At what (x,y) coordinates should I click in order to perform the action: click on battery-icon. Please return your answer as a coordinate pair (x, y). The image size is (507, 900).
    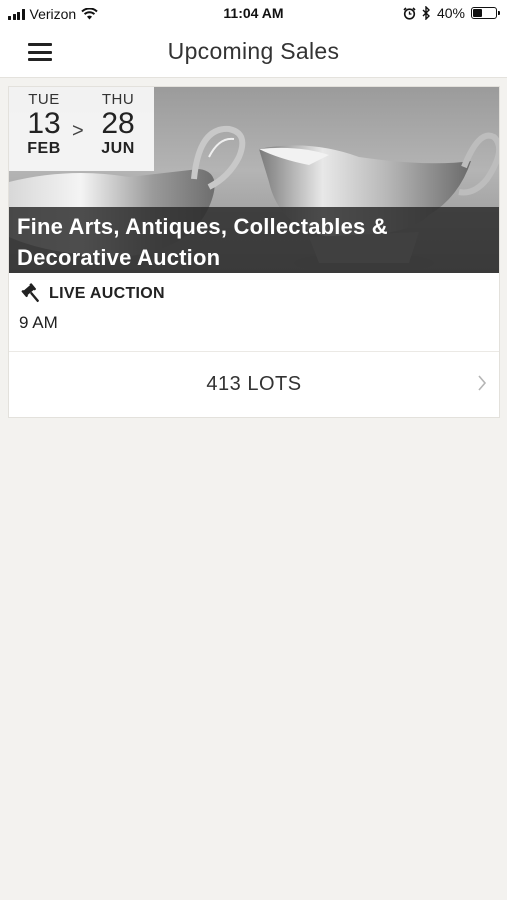
    Looking at the image, I should click on (485, 13).